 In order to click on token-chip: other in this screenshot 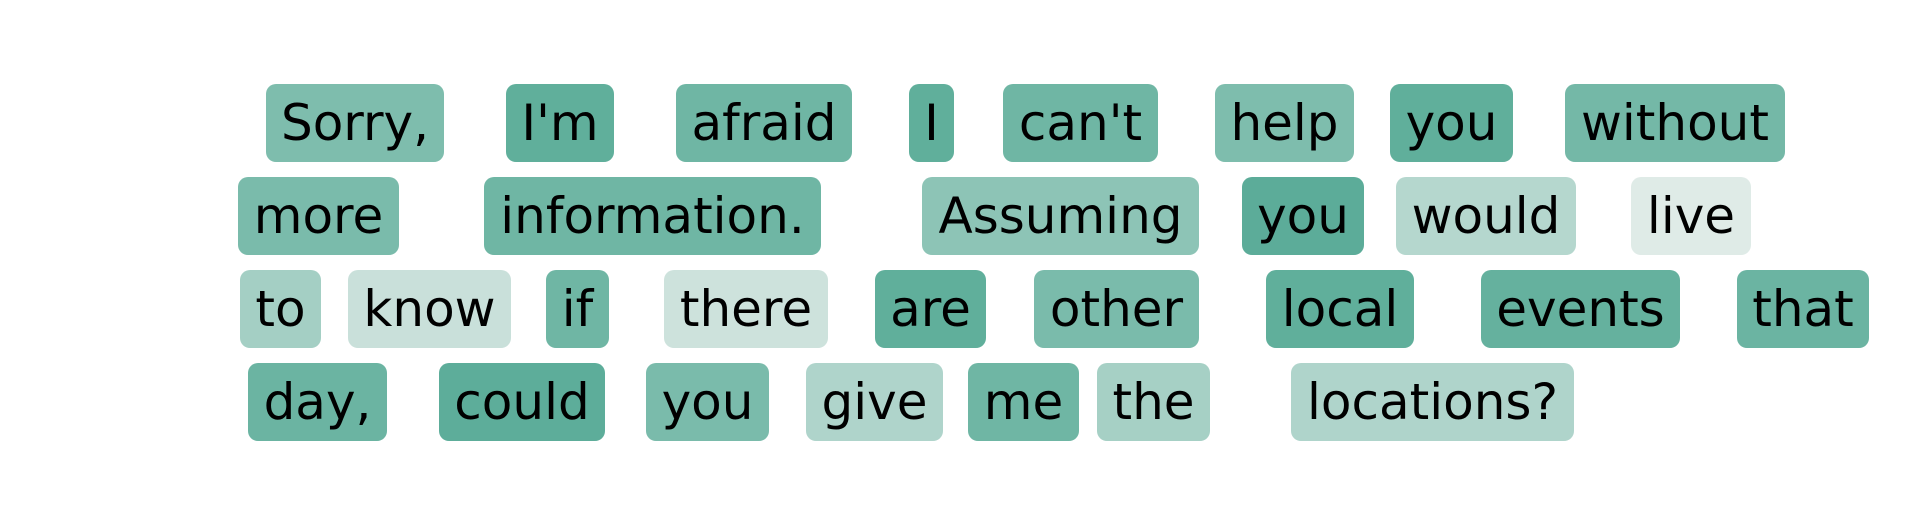, I will do `click(1116, 309)`.